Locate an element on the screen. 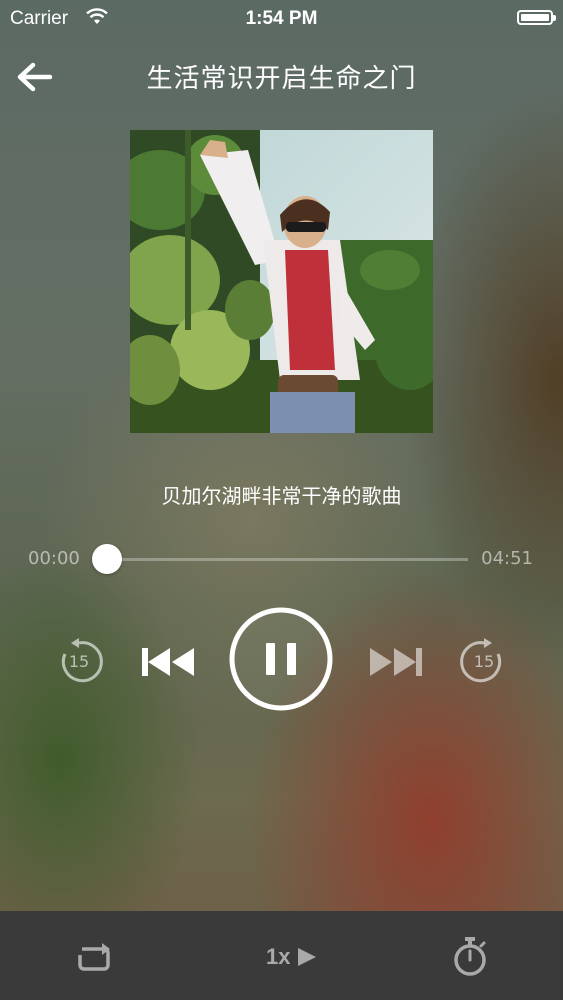 The image size is (563, 1000). back-arrow-icon is located at coordinates (34, 81).